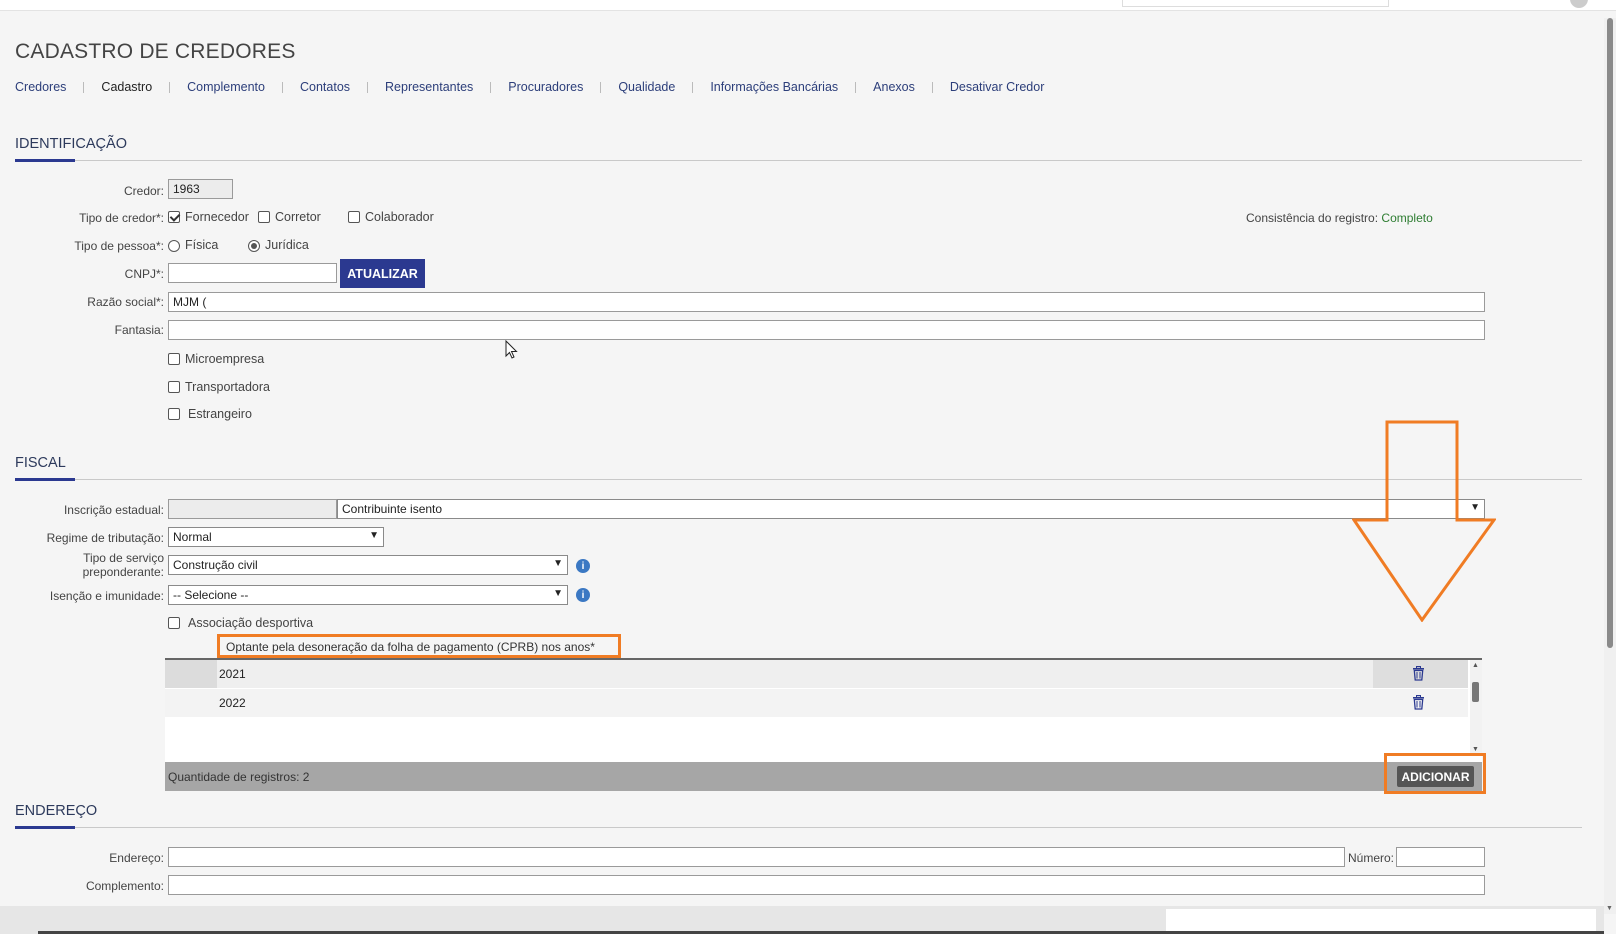  I want to click on tab-cadastro: Cadastro, so click(126, 87).